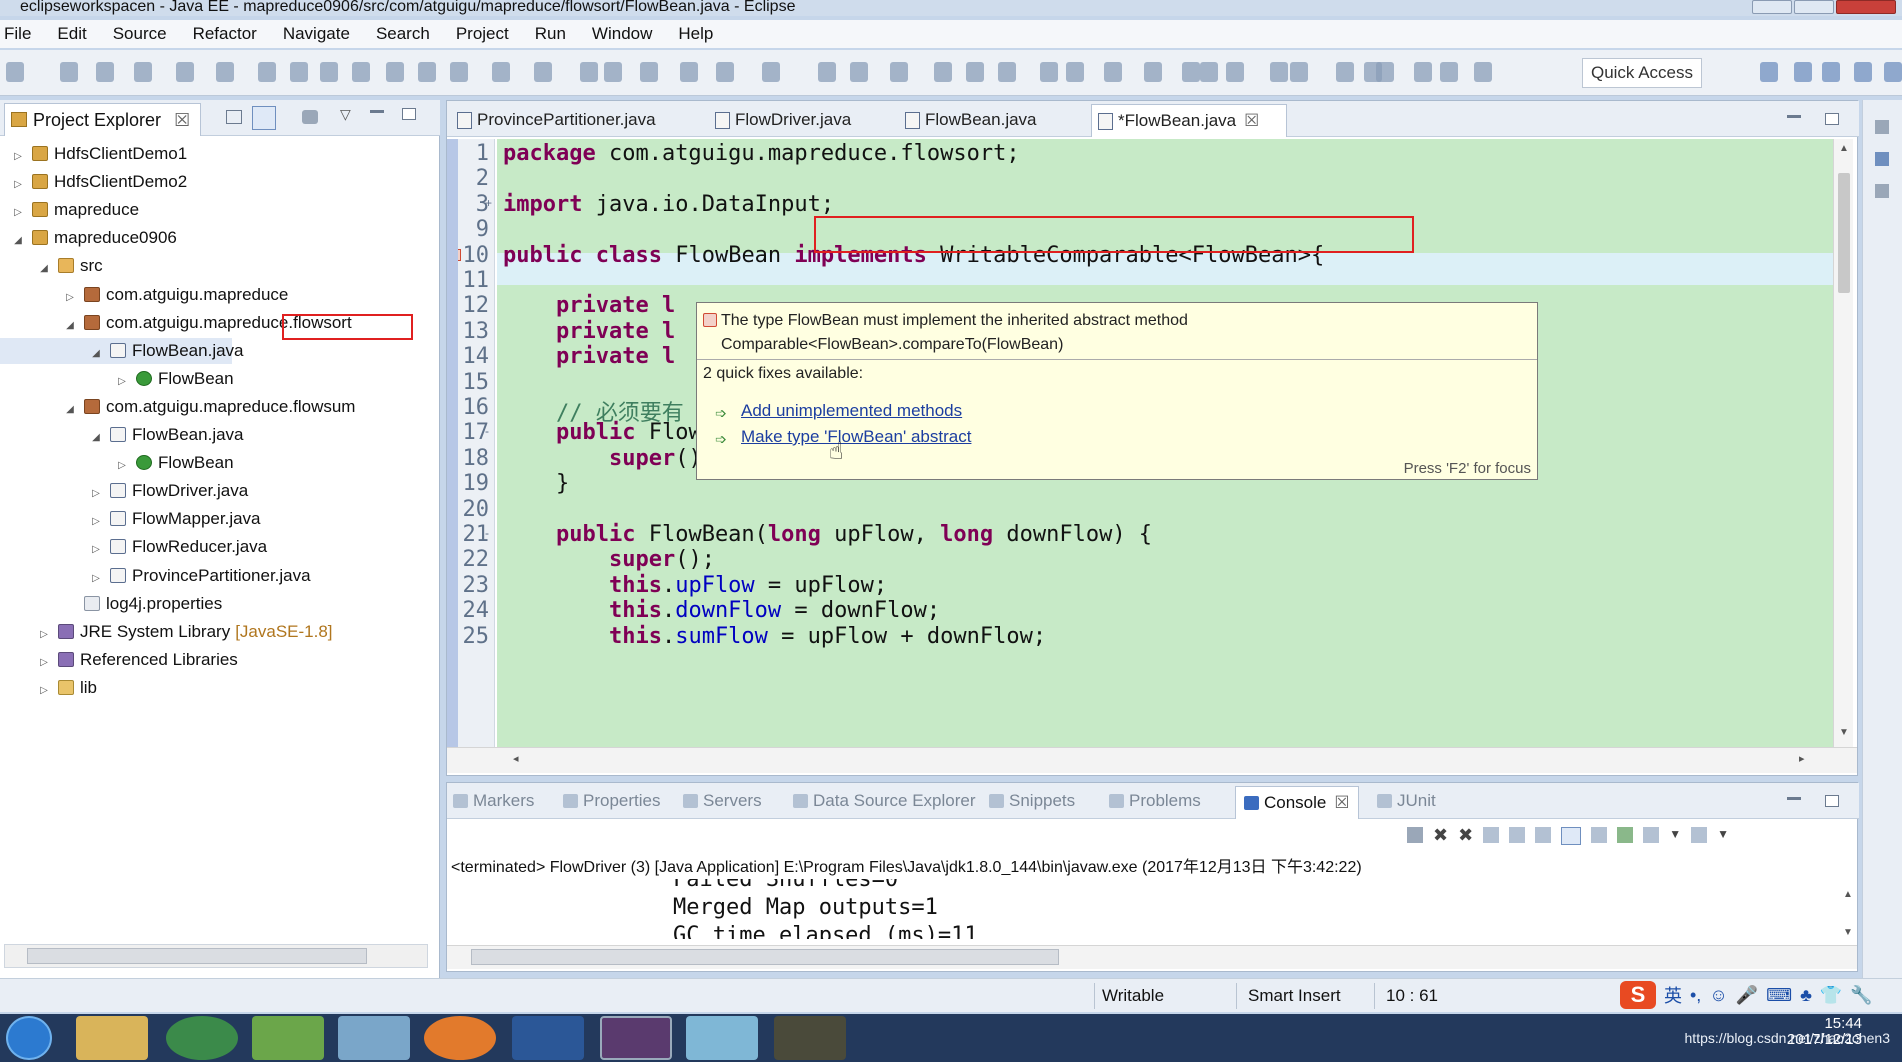  I want to click on collapse-all-icon, so click(234, 117).